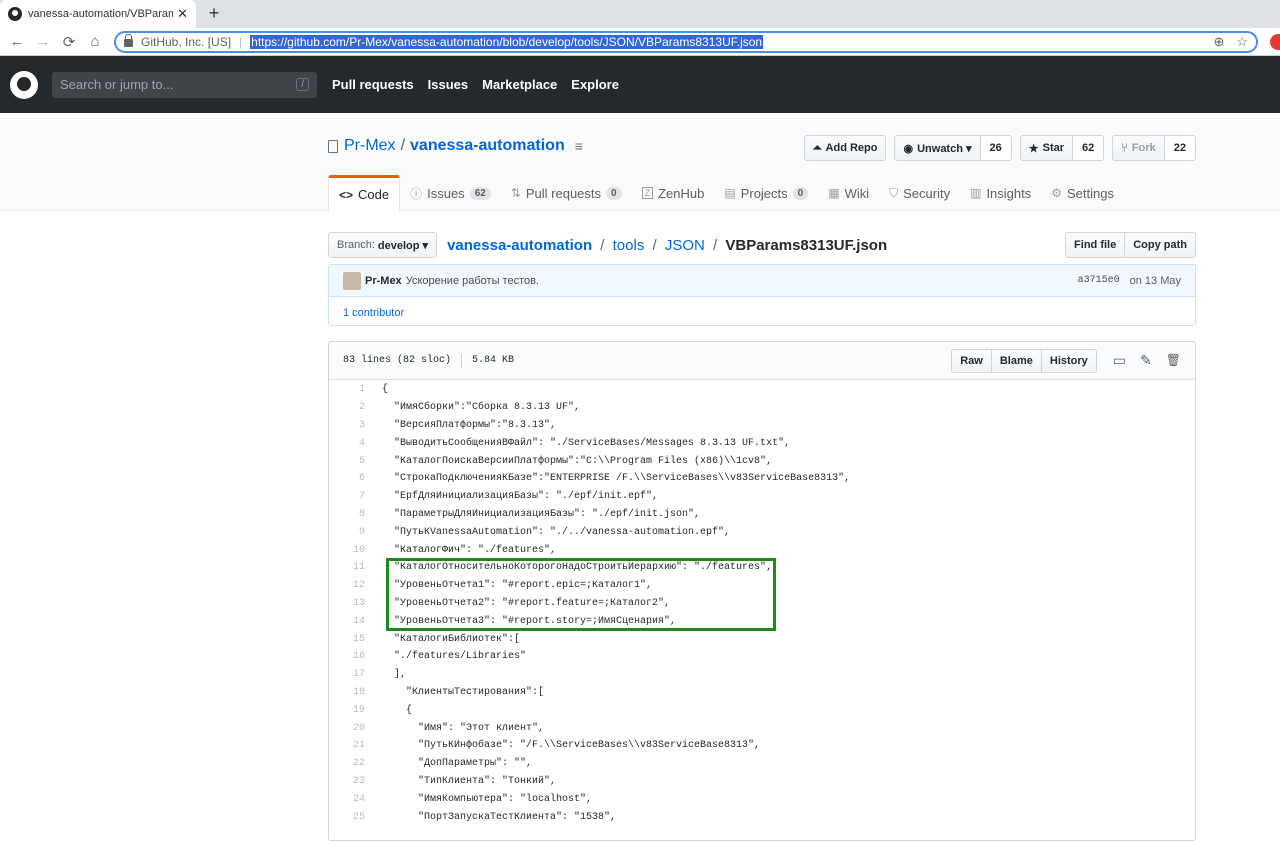 The height and width of the screenshot is (841, 1280). What do you see at coordinates (1146, 361) in the screenshot?
I see `pencil-icon: ✎` at bounding box center [1146, 361].